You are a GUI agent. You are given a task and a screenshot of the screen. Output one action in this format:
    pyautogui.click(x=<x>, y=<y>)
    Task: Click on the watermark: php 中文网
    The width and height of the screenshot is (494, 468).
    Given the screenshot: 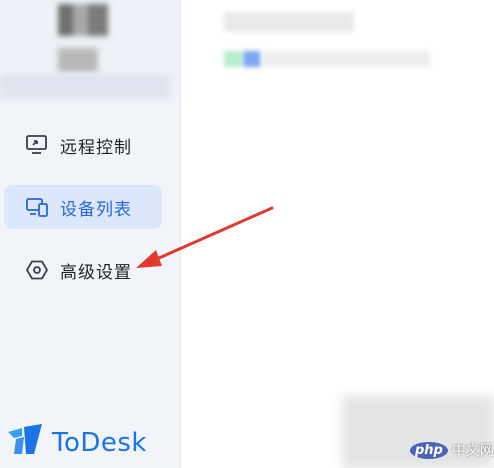 What is the action you would take?
    pyautogui.click(x=452, y=450)
    